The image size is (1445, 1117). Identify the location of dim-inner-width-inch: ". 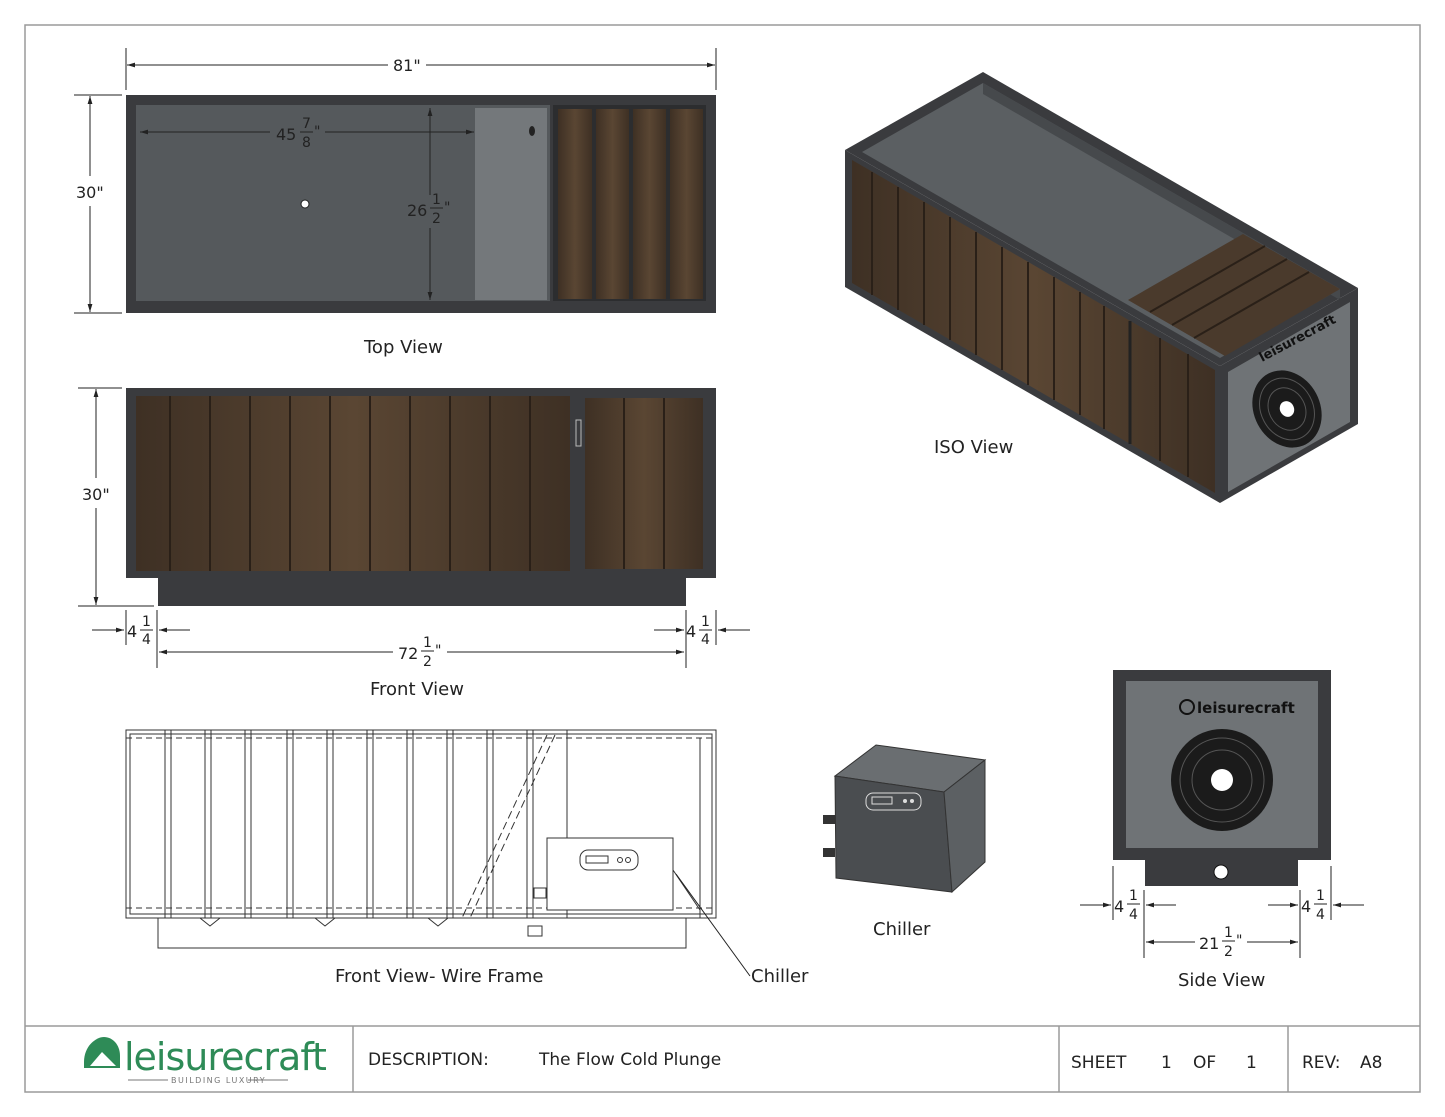
(447, 208).